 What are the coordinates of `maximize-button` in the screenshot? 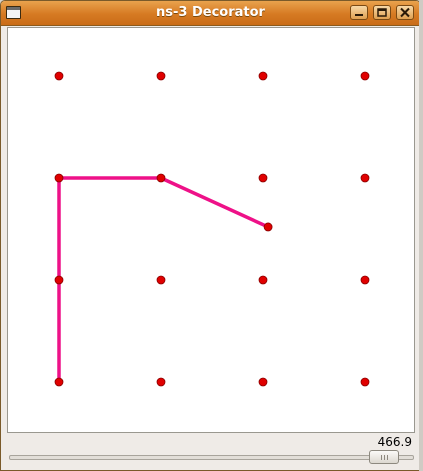 It's located at (382, 12).